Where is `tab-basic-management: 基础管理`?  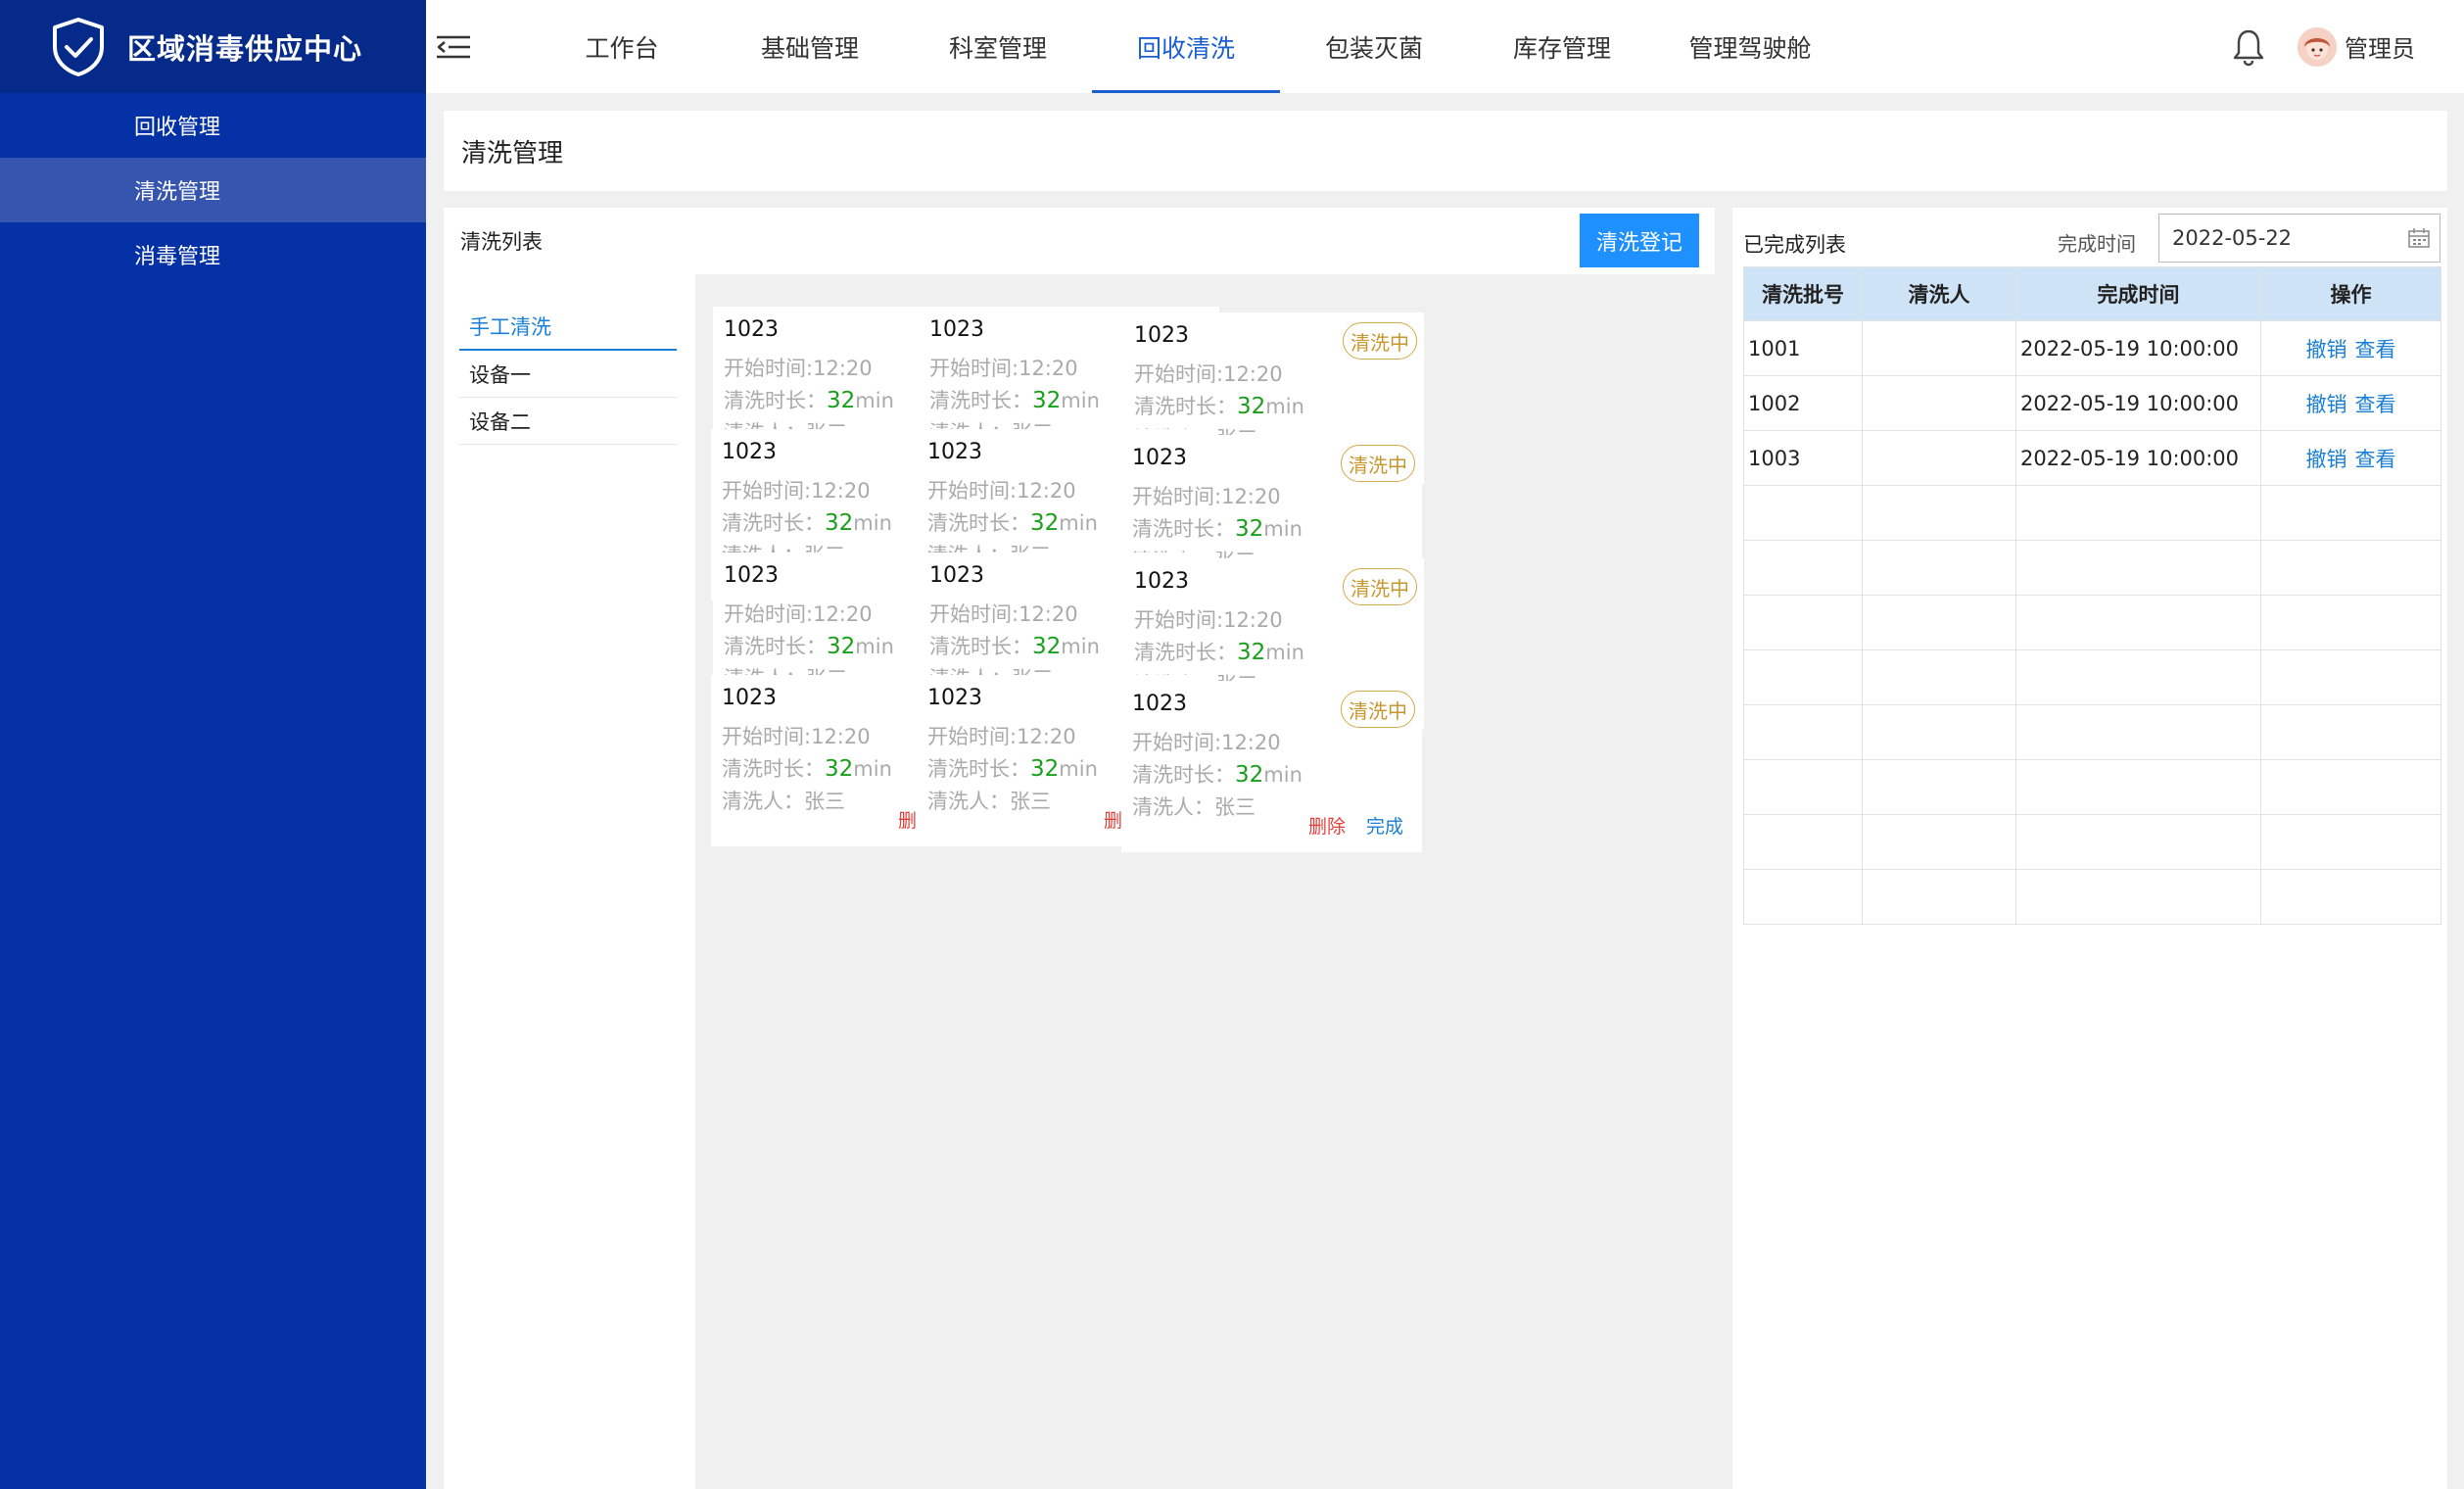 tab-basic-management: 基础管理 is located at coordinates (810, 47).